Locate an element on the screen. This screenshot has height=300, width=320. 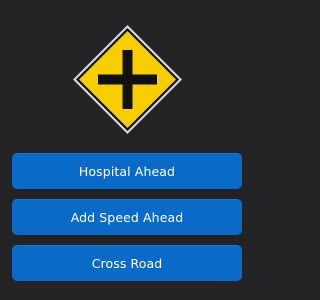
answer-button-hospital-ahead: Hospital Ahead is located at coordinates (127, 171).